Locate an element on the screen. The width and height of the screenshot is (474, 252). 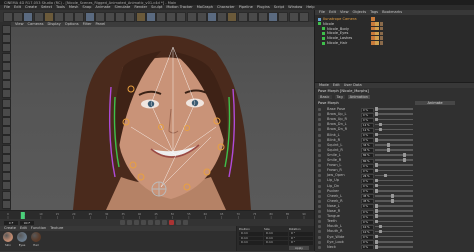
pose-morph-row: Nose_R 0 % is located at coordinates (394, 211).